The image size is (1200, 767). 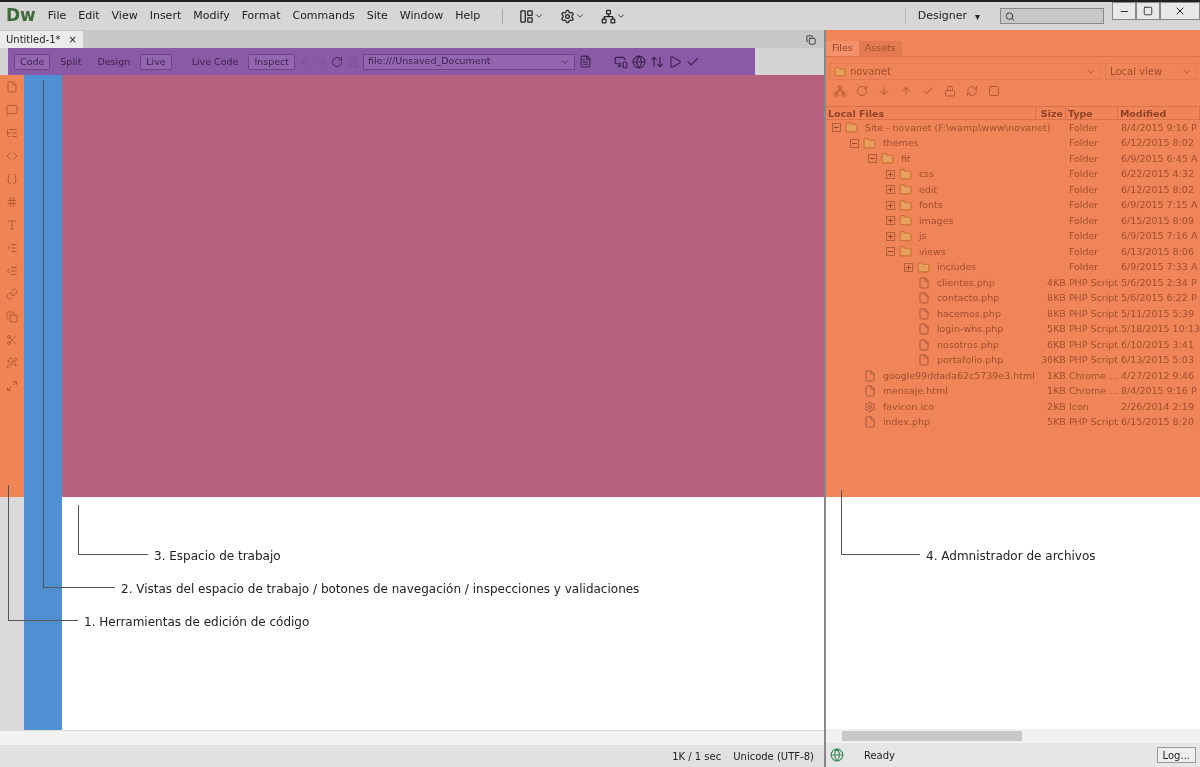 What do you see at coordinates (57, 16) in the screenshot?
I see `menu-item: File` at bounding box center [57, 16].